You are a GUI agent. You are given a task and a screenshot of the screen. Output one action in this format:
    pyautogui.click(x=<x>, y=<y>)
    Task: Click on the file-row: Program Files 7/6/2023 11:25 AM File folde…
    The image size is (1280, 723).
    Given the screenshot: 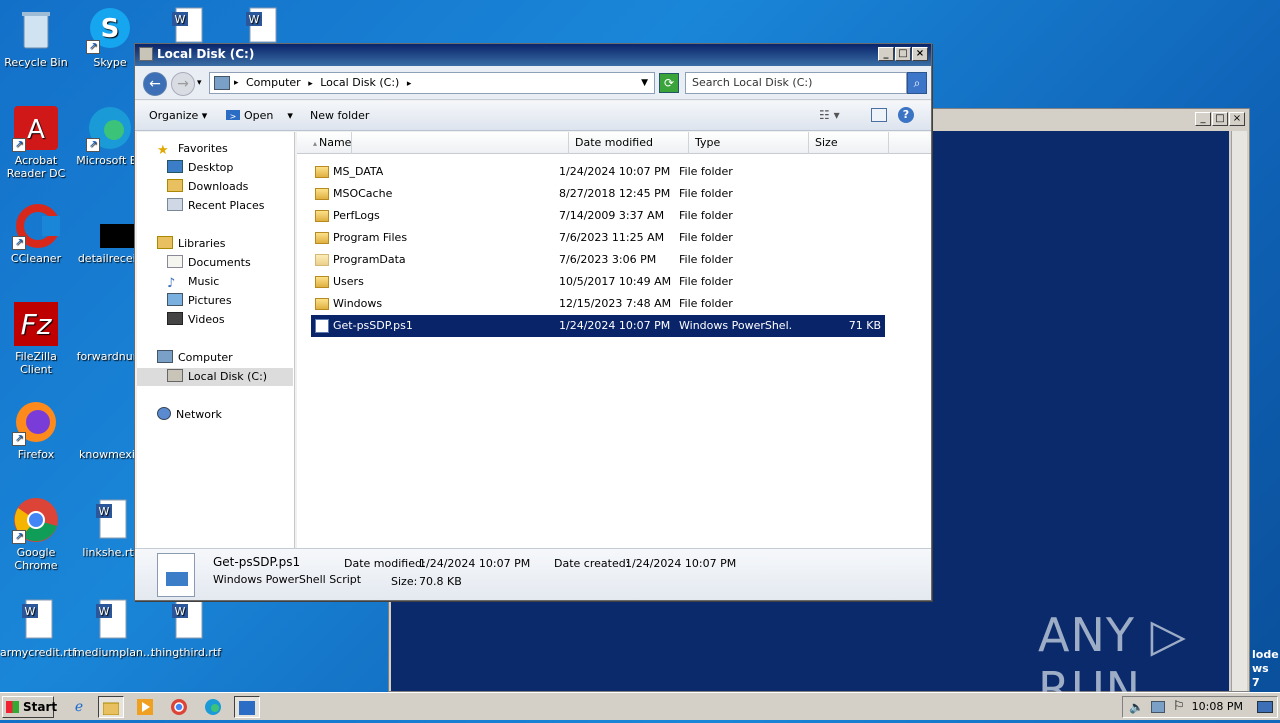 What is the action you would take?
    pyautogui.click(x=598, y=238)
    